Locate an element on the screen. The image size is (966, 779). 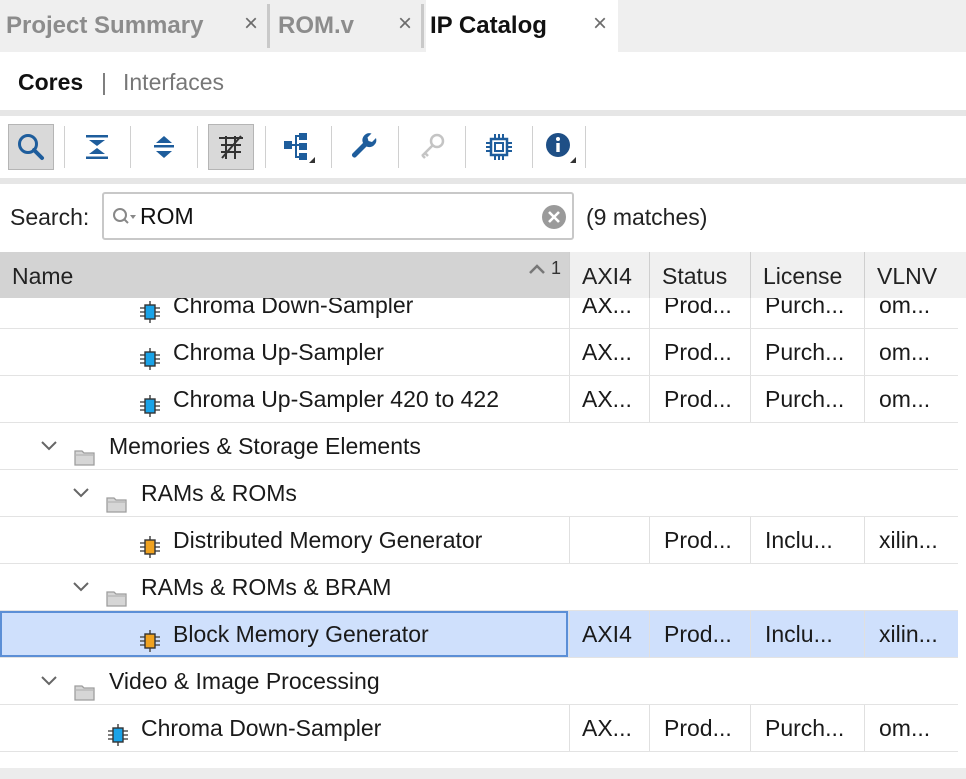
folder-label: RAMs & ROMs & BRAM is located at coordinates (266, 587).